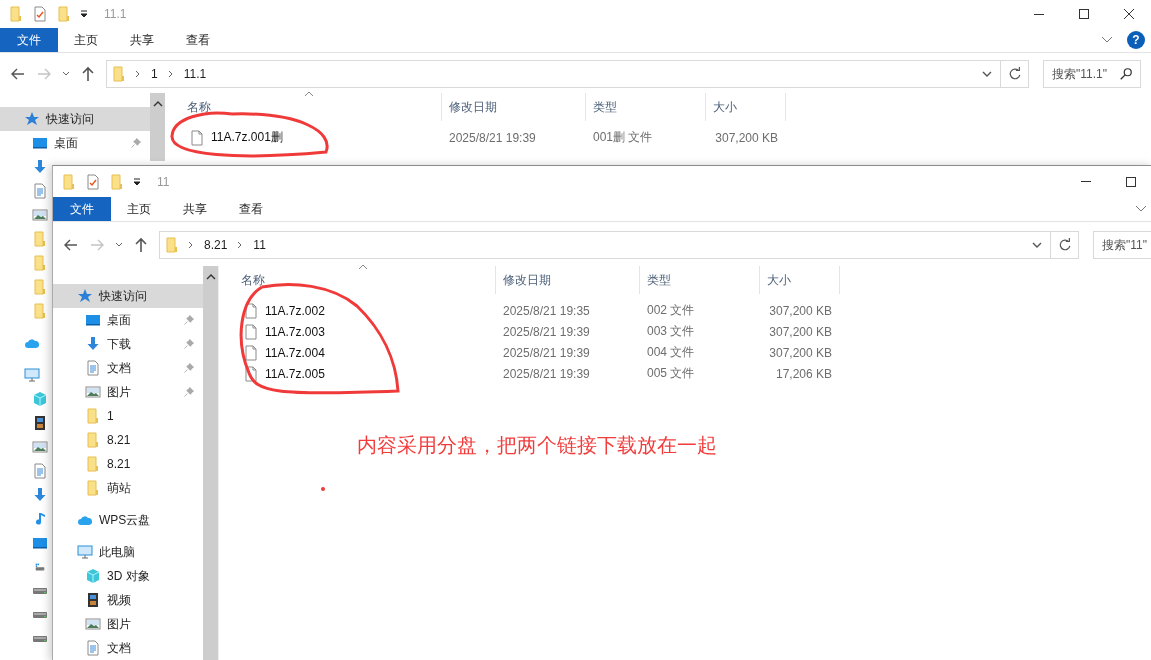 The width and height of the screenshot is (1151, 660). I want to click on desktop-icon, so click(40, 543).